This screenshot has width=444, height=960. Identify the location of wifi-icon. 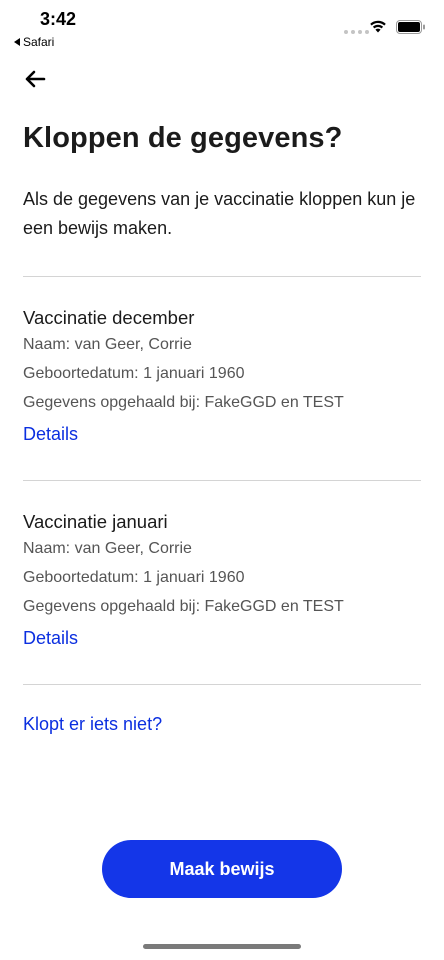
(378, 26).